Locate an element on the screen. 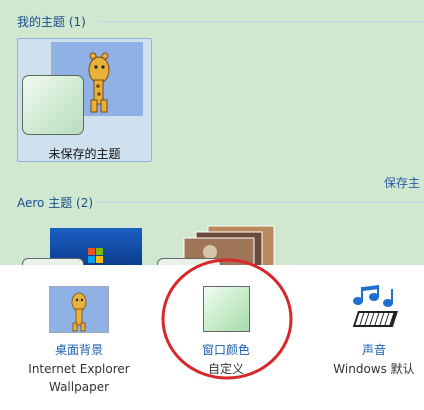 The width and height of the screenshot is (424, 410). piano-music-notes-icon is located at coordinates (375, 306).